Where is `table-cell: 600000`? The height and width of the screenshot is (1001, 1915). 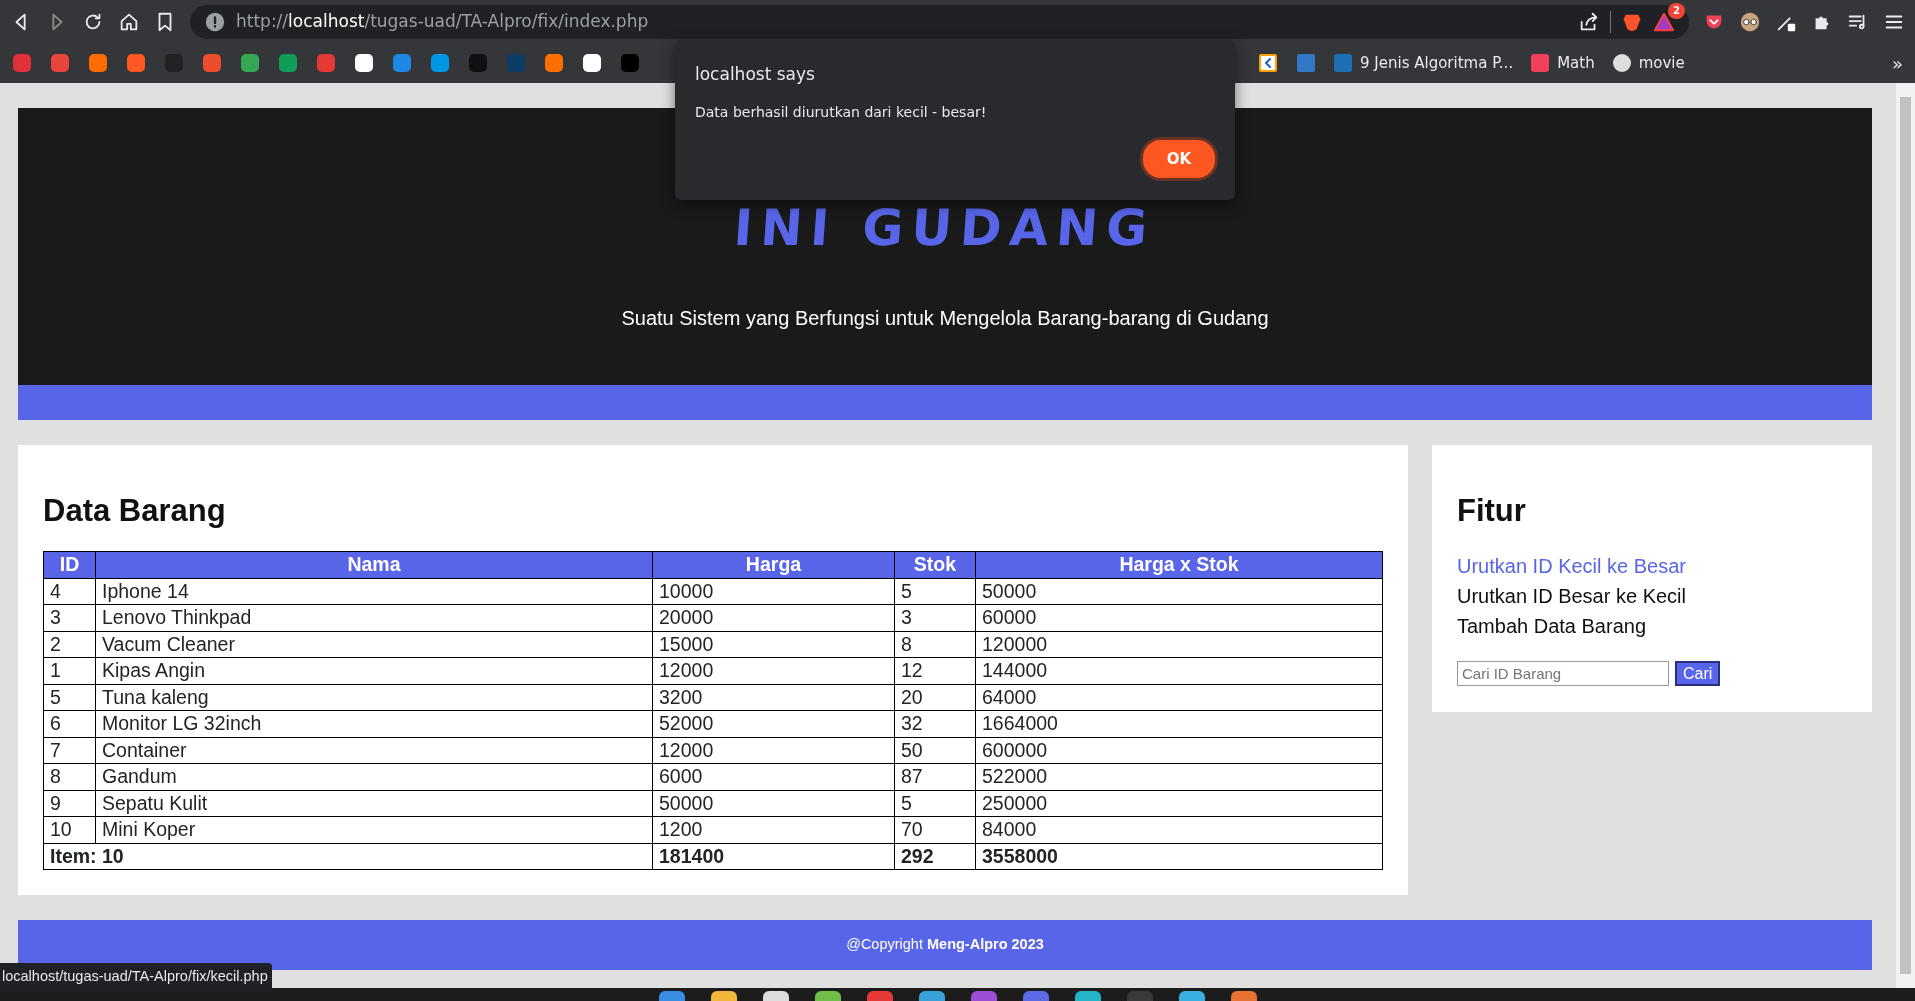
table-cell: 600000 is located at coordinates (1179, 750).